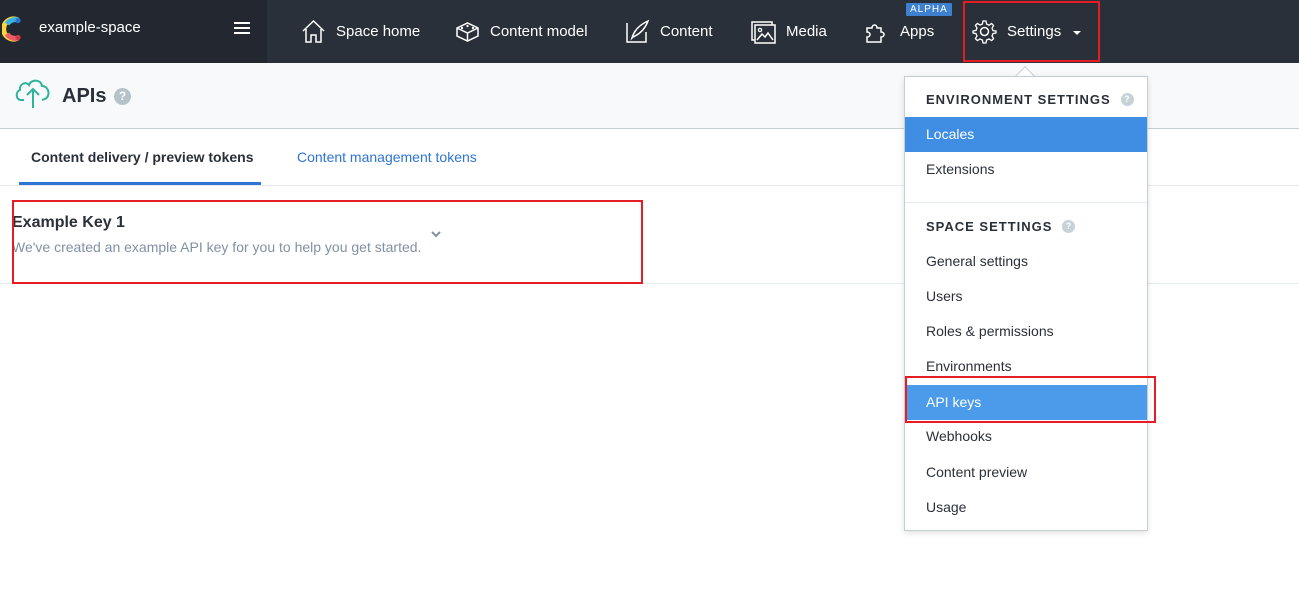 Image resolution: width=1299 pixels, height=599 pixels. What do you see at coordinates (1026, 202) in the screenshot?
I see `menu-divider` at bounding box center [1026, 202].